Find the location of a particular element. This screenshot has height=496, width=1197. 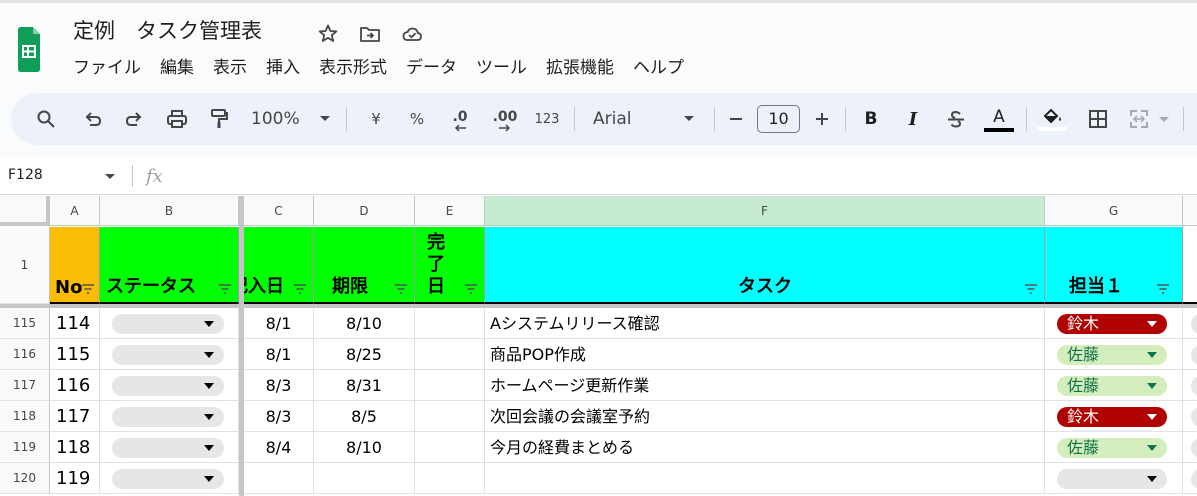

column-header-b: B is located at coordinates (169, 211).